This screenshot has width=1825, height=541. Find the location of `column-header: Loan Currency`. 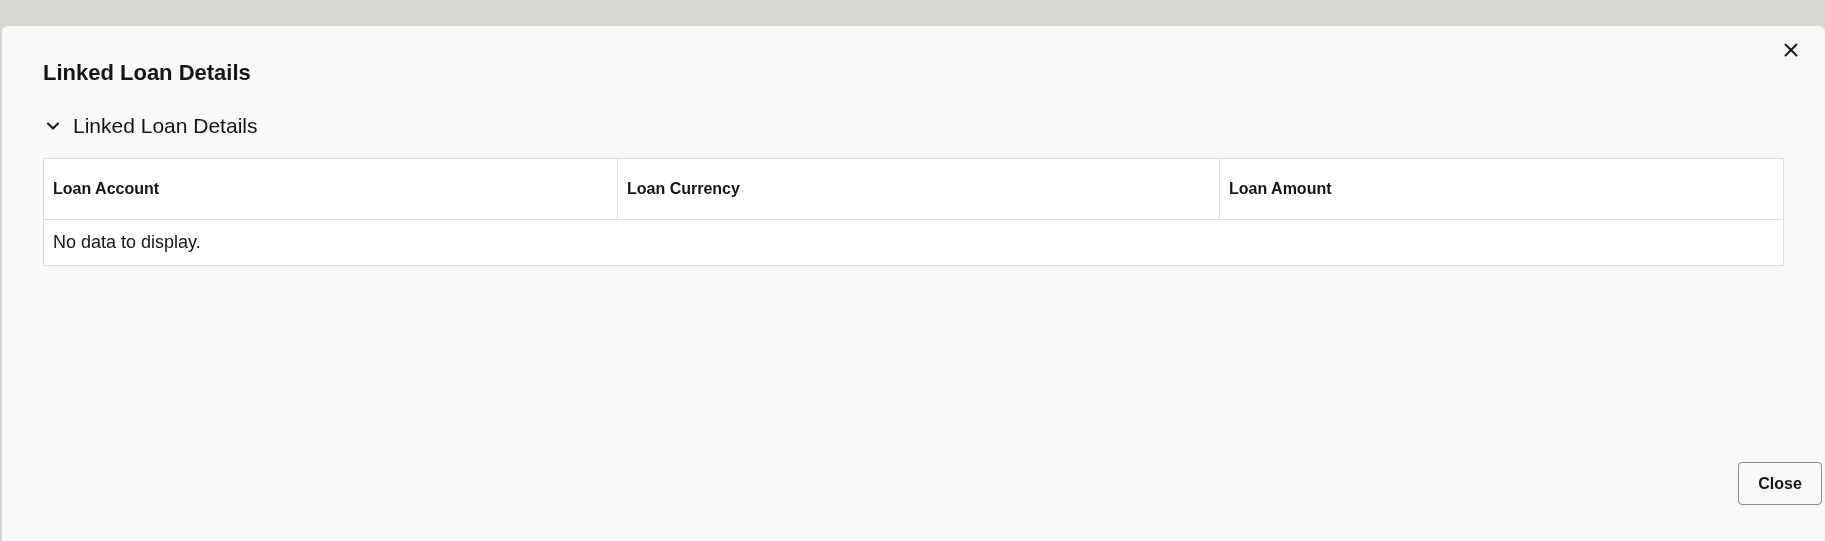

column-header: Loan Currency is located at coordinates (918, 188).